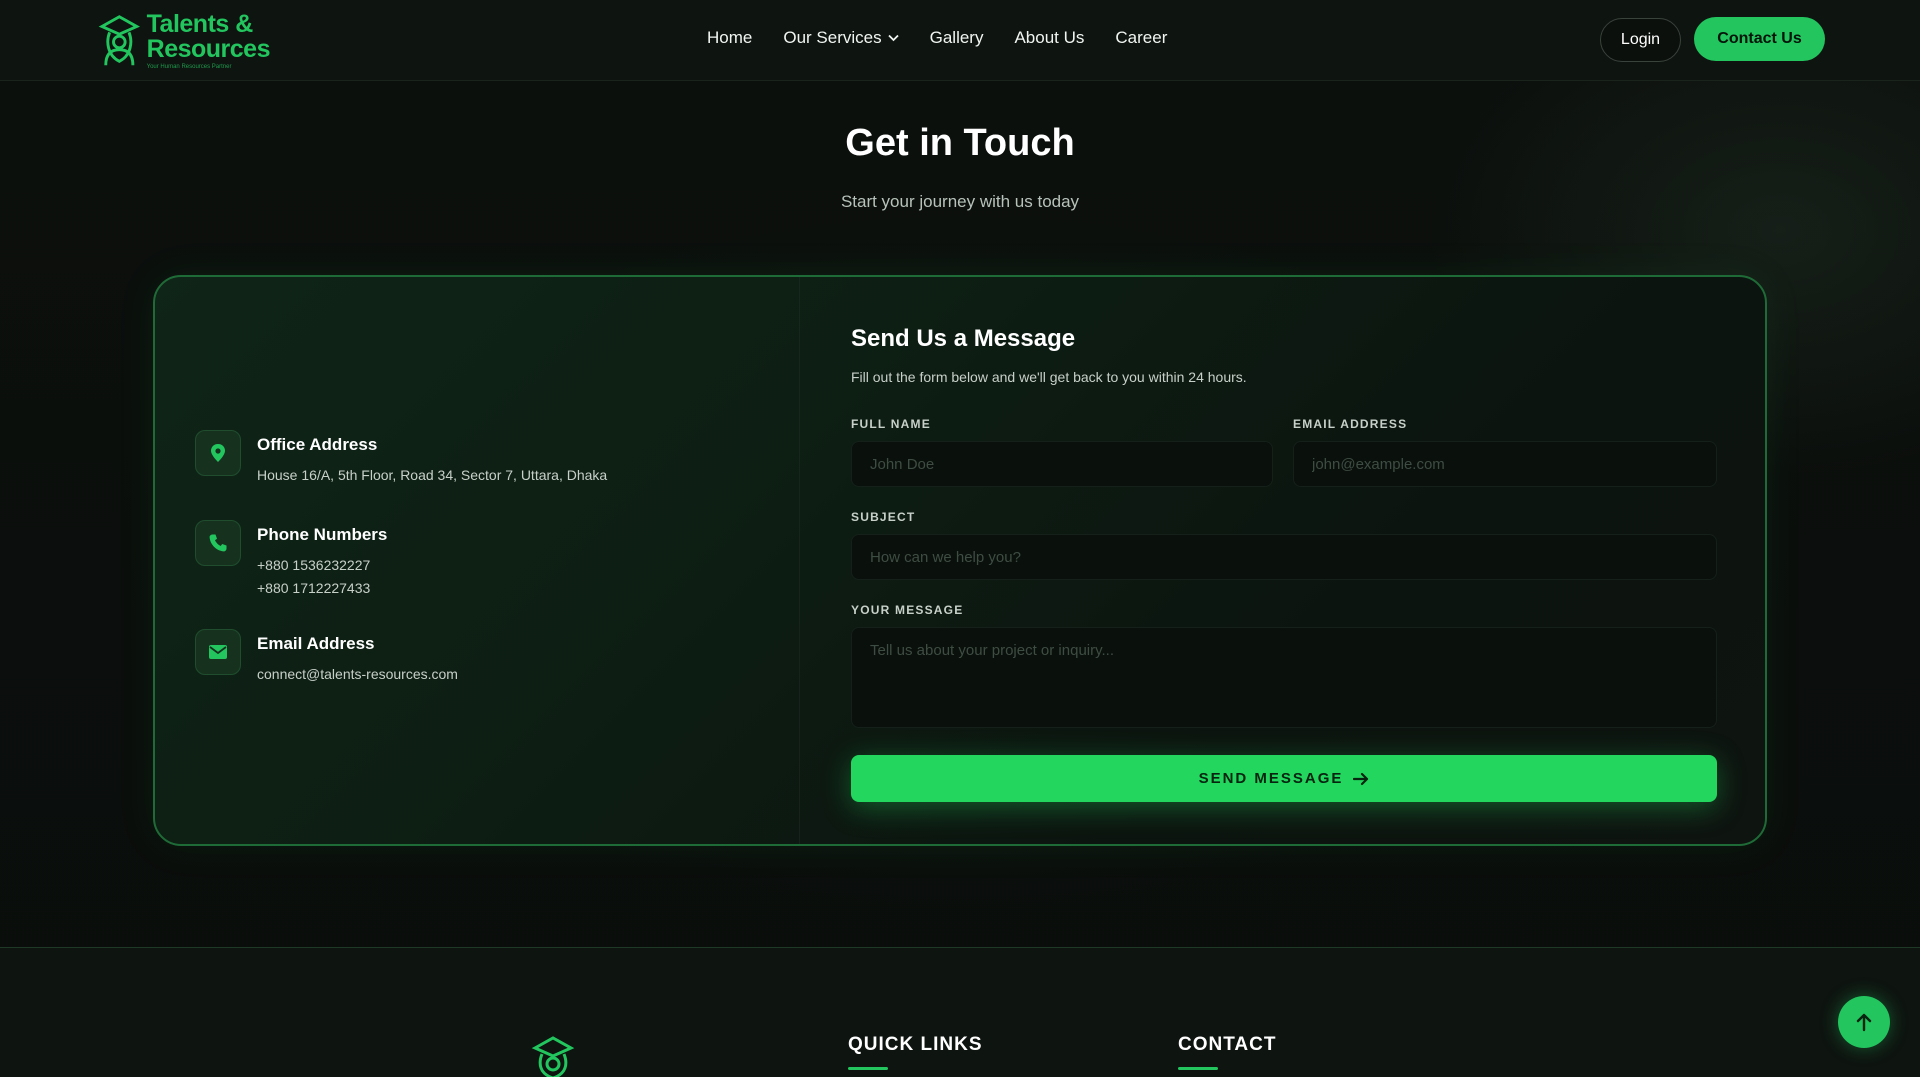 The height and width of the screenshot is (1077, 1920). What do you see at coordinates (322, 534) in the screenshot?
I see `phone-numbers-title: Phone Numbers` at bounding box center [322, 534].